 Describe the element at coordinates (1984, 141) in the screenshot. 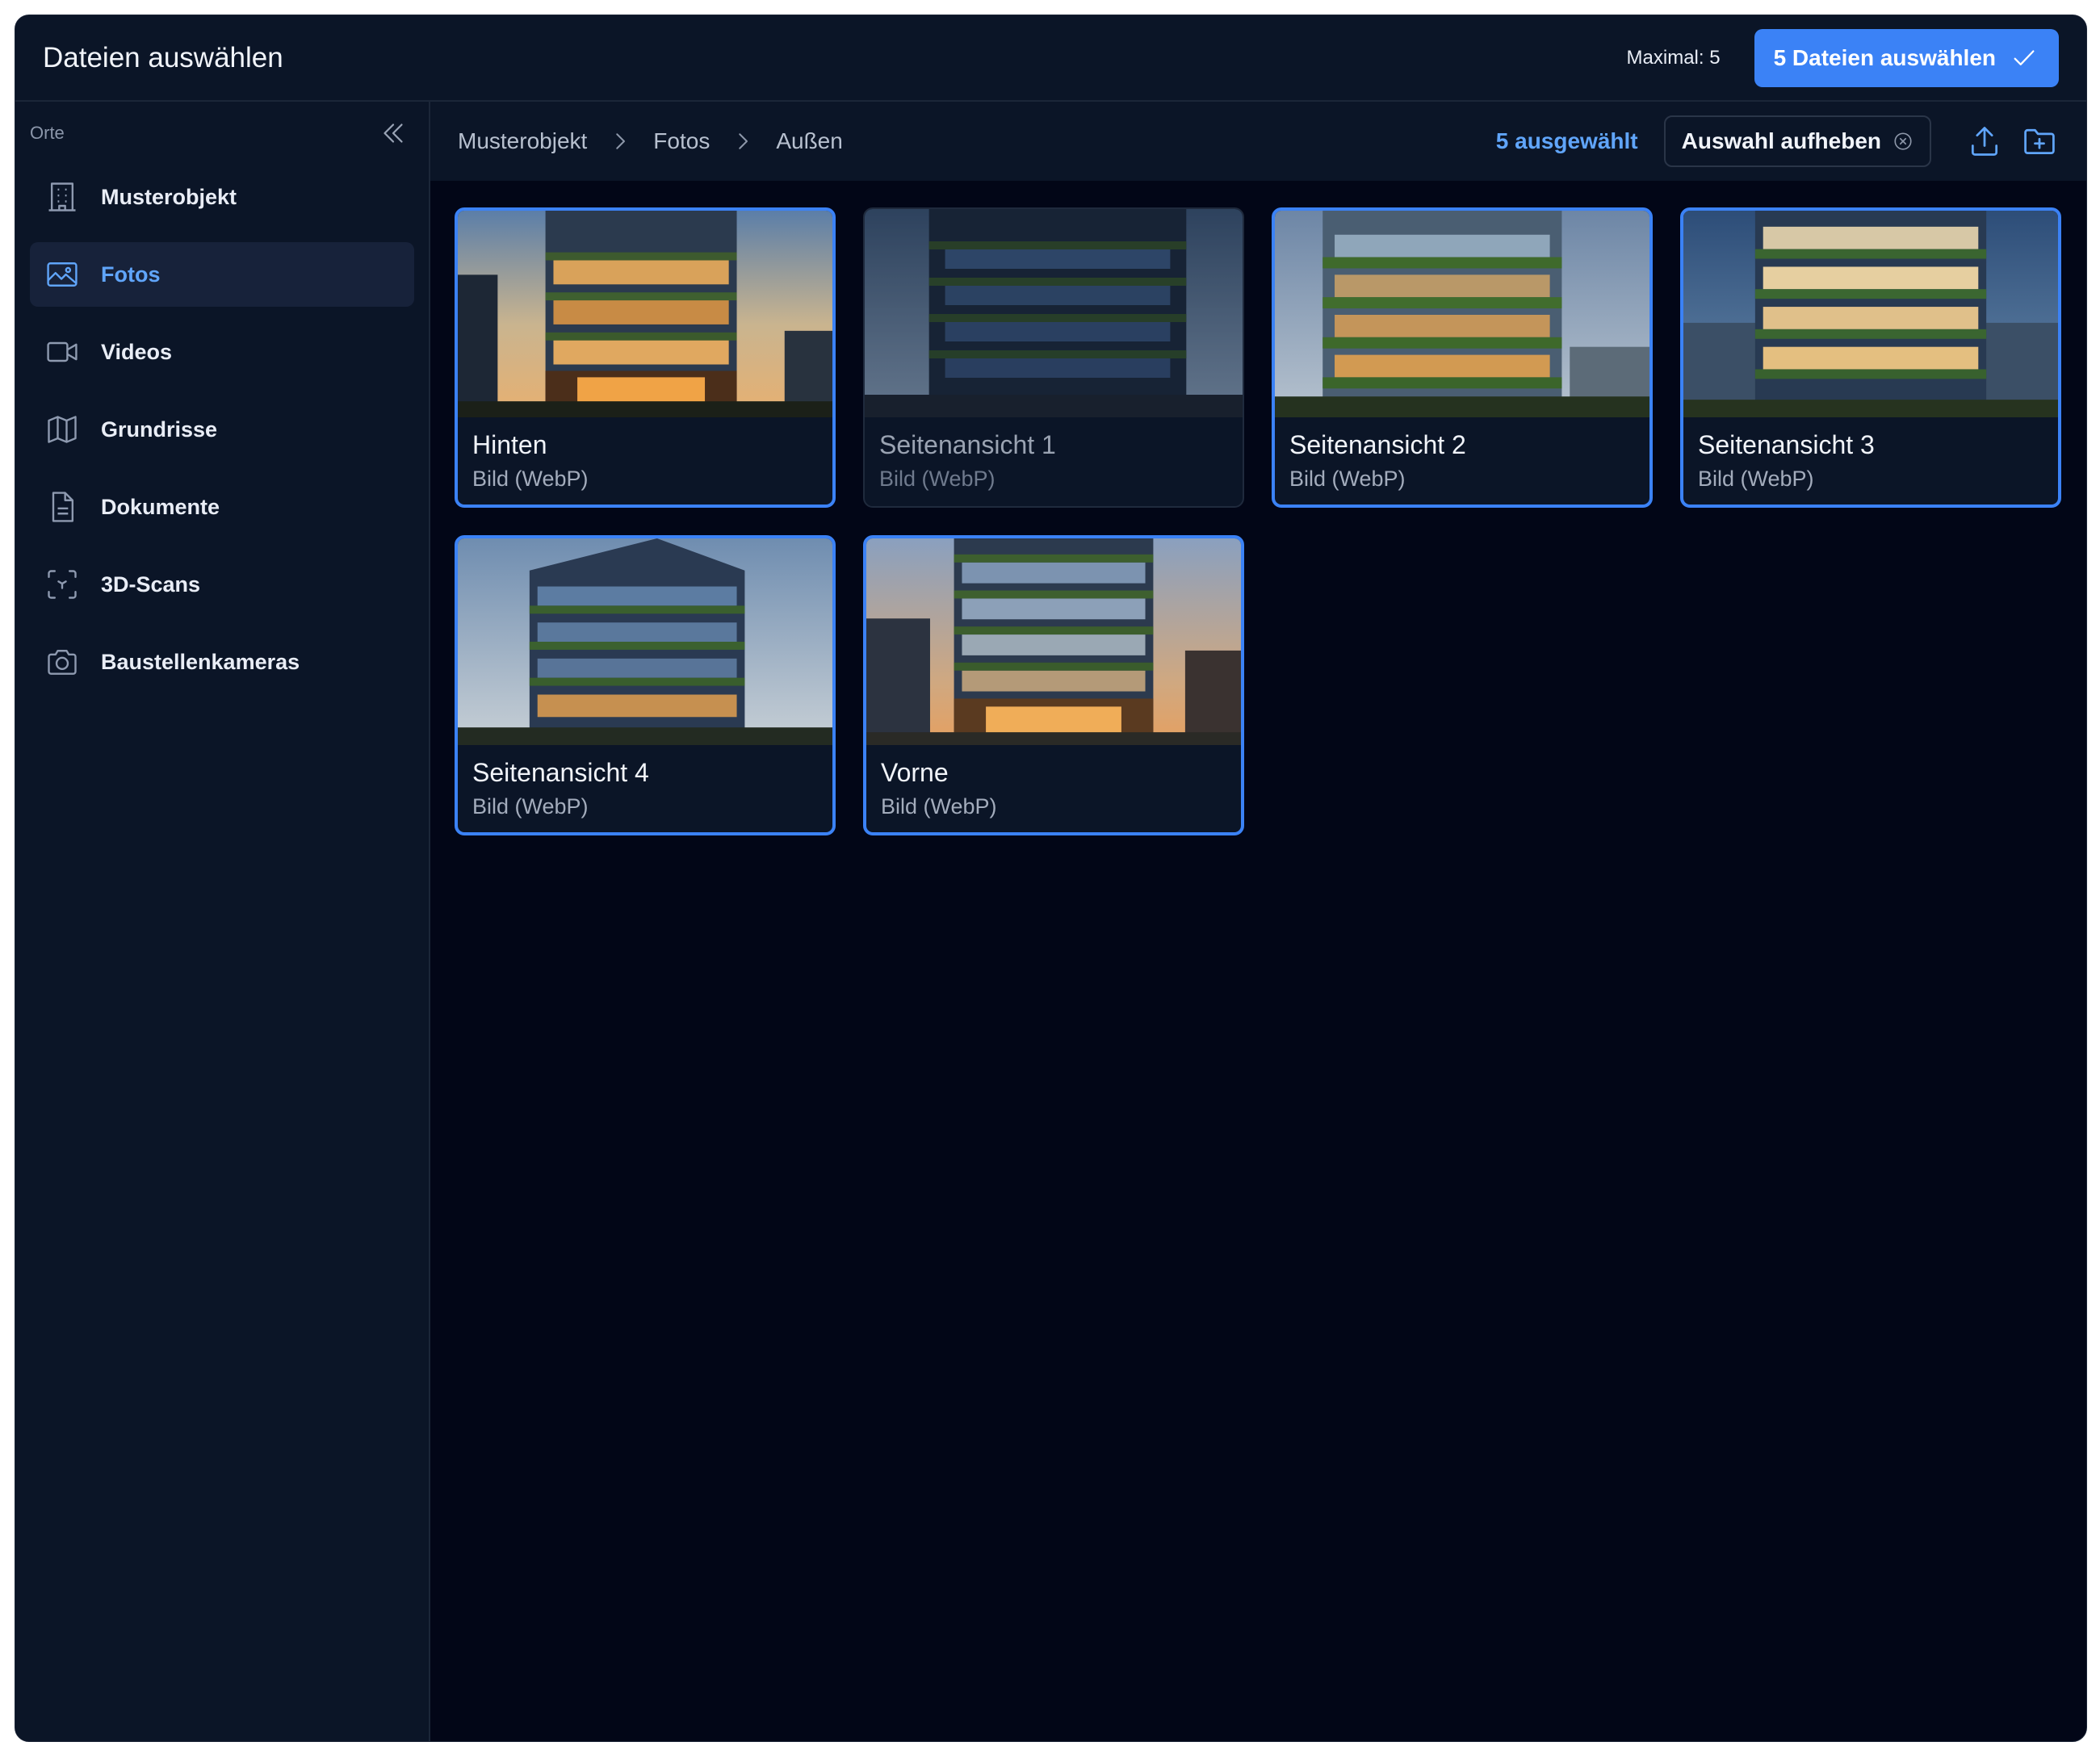

I see `upload-icon` at that location.